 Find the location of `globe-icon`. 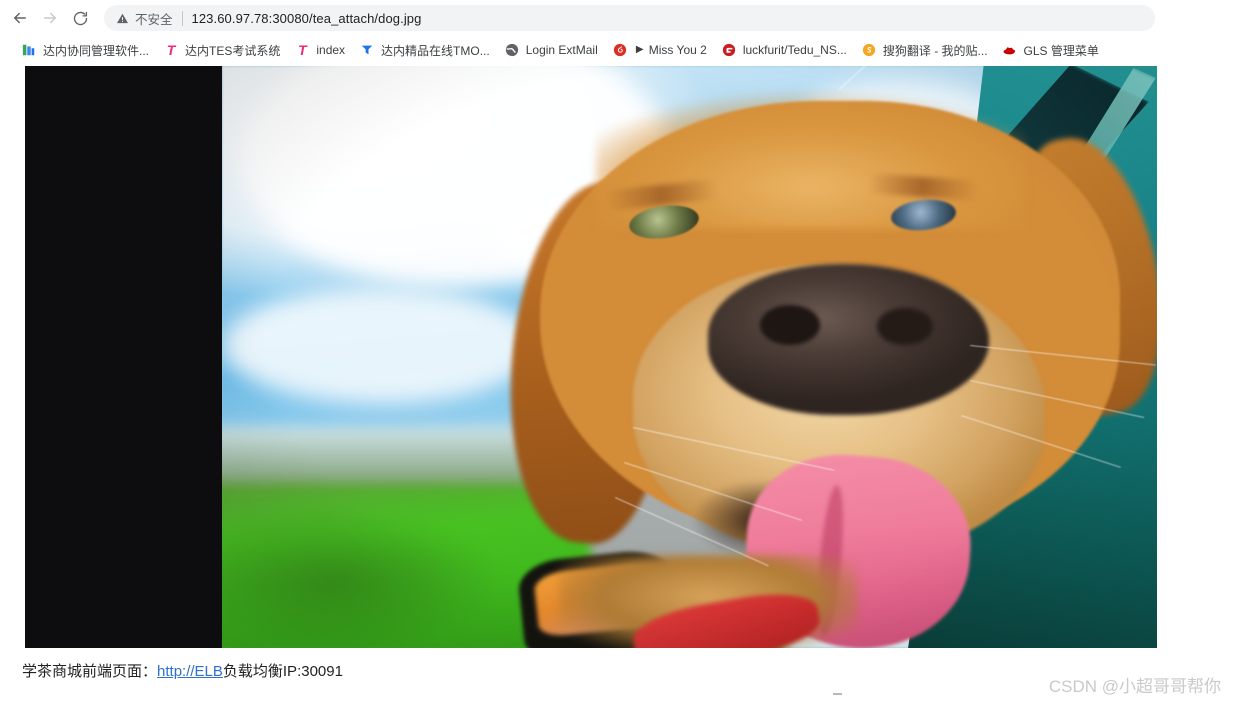

globe-icon is located at coordinates (512, 50).